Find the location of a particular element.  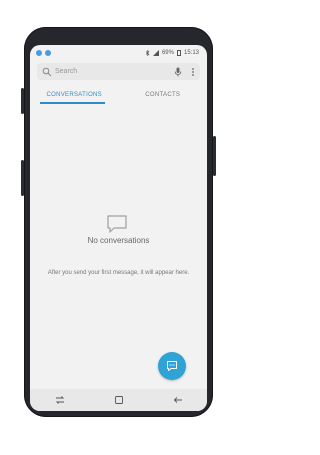

search-icon is located at coordinates (47, 71).